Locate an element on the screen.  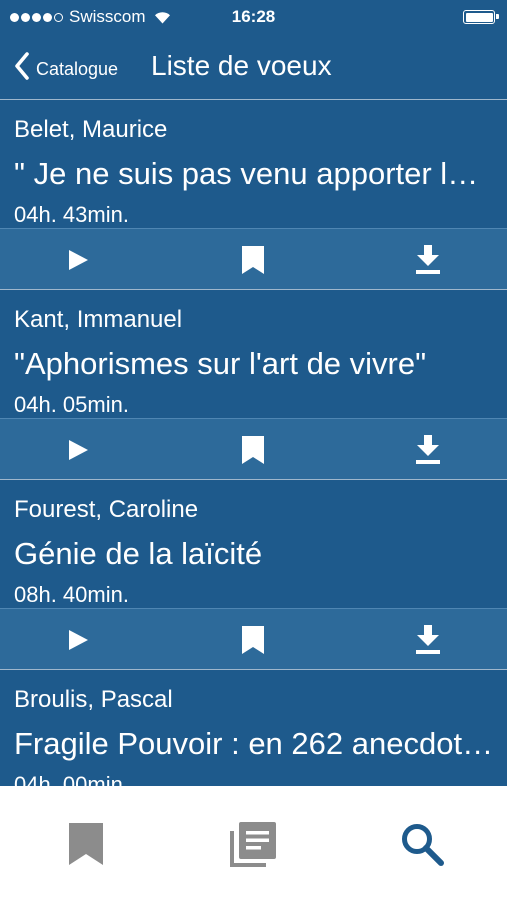
book-duration: 08h. 40min. is located at coordinates (71, 594).